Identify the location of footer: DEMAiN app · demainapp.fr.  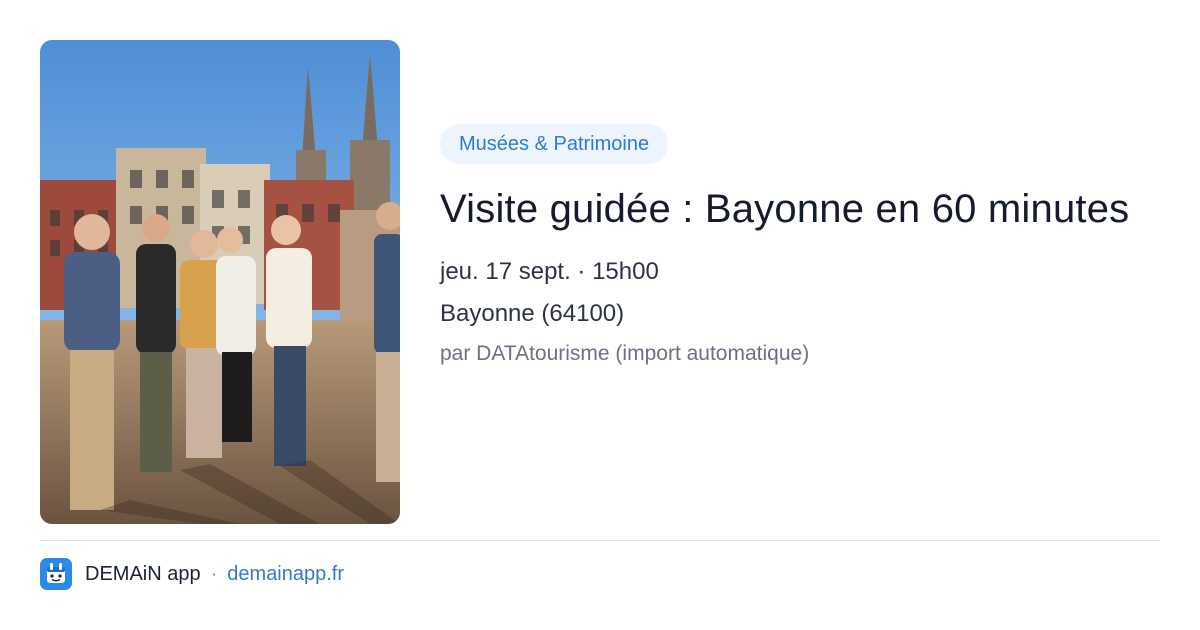
(192, 574).